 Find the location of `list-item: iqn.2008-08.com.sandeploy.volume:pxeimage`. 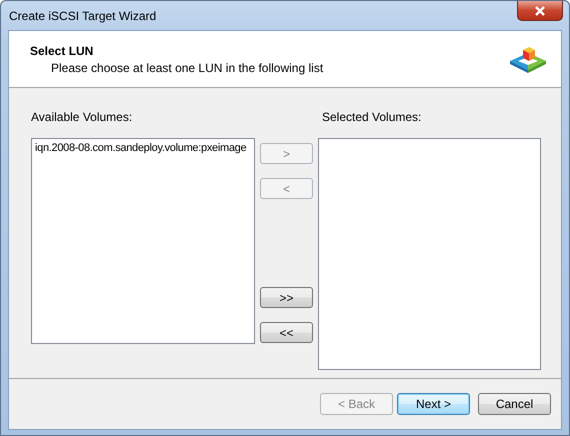

list-item: iqn.2008-08.com.sandeploy.volume:pxeimage is located at coordinates (143, 148).